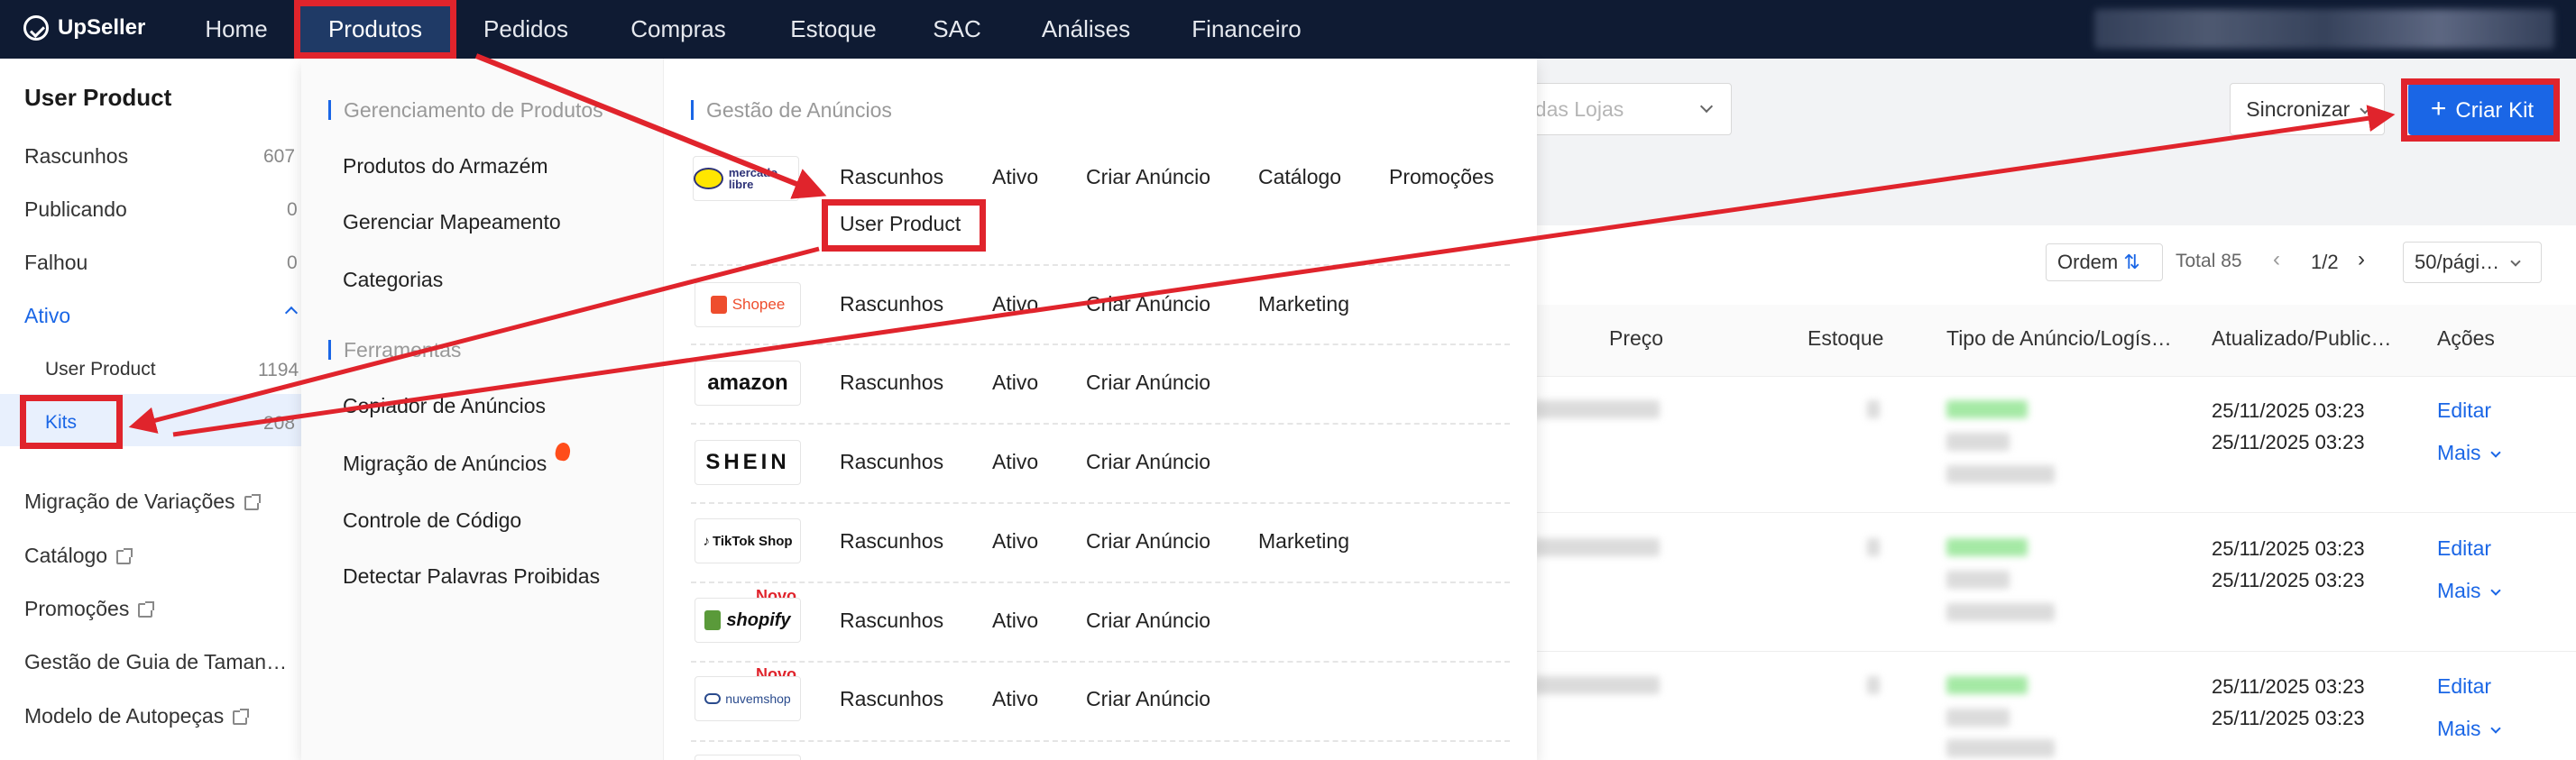 The height and width of the screenshot is (760, 2576). I want to click on arrow-user-product-to-kits, so click(474, 340).